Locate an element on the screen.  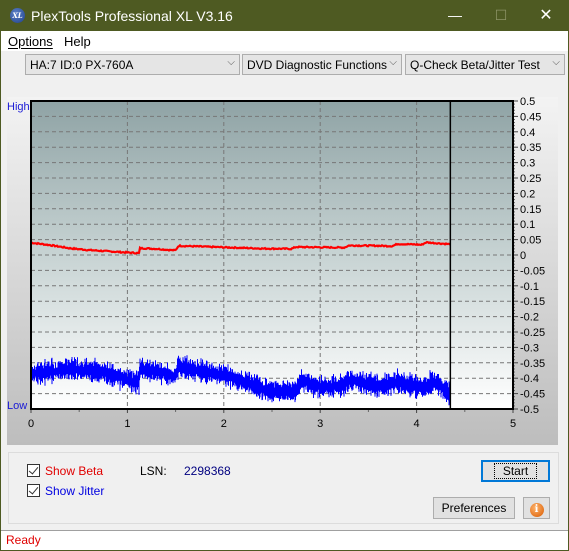
y-tick-label: -0.4 is located at coordinates (529, 379).